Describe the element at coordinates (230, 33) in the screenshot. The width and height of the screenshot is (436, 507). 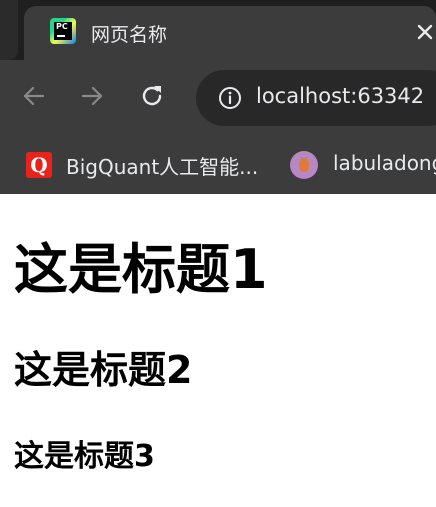
I see `active-tab: PC 网页名称` at that location.